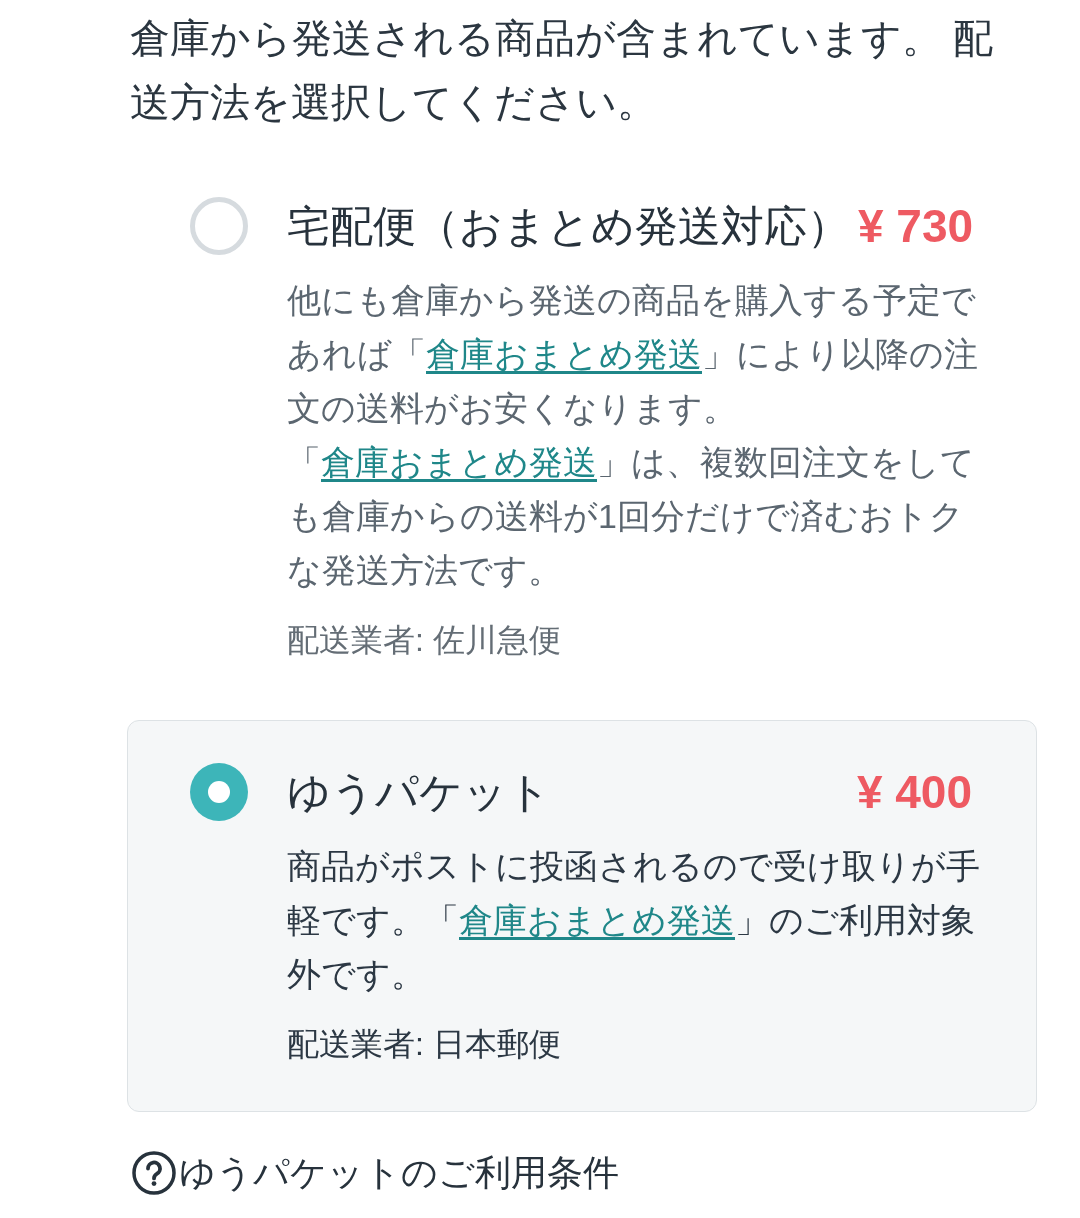  I want to click on instruction-text: 倉庫から発送される商品が含まれています。 配送方法を選択してください。, so click(562, 70).